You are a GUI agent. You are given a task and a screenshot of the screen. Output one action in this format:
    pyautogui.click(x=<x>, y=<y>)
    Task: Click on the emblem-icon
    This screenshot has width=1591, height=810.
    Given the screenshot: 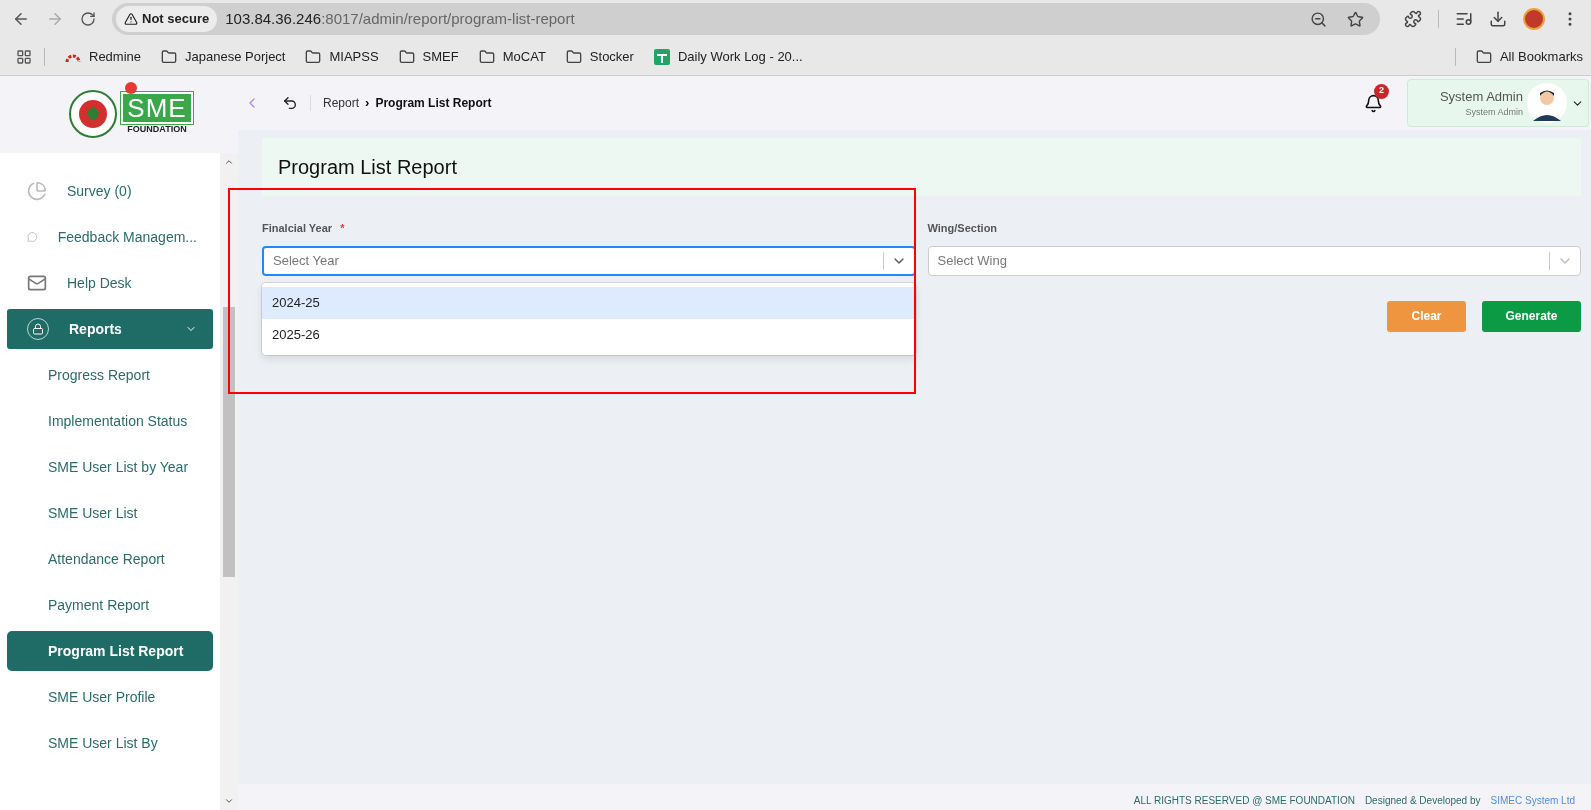 What is the action you would take?
    pyautogui.click(x=93, y=113)
    